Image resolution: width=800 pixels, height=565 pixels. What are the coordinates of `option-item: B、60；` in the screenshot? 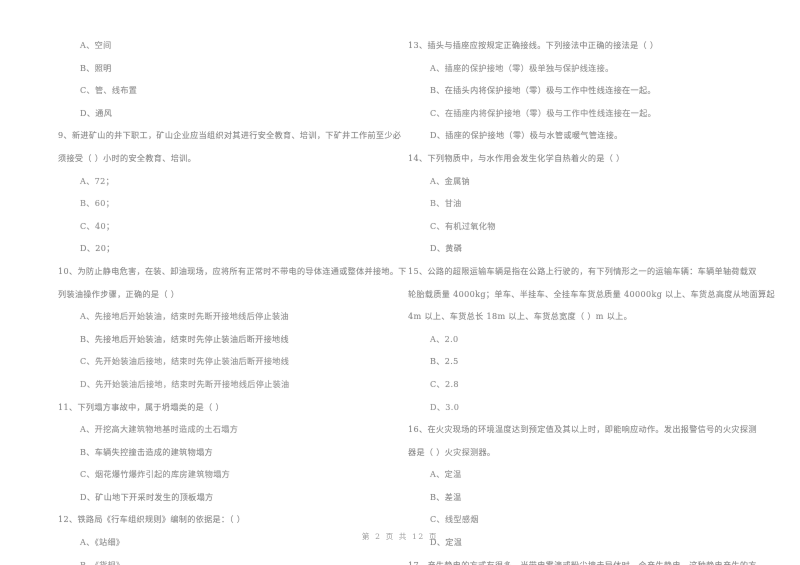 It's located at (97, 203).